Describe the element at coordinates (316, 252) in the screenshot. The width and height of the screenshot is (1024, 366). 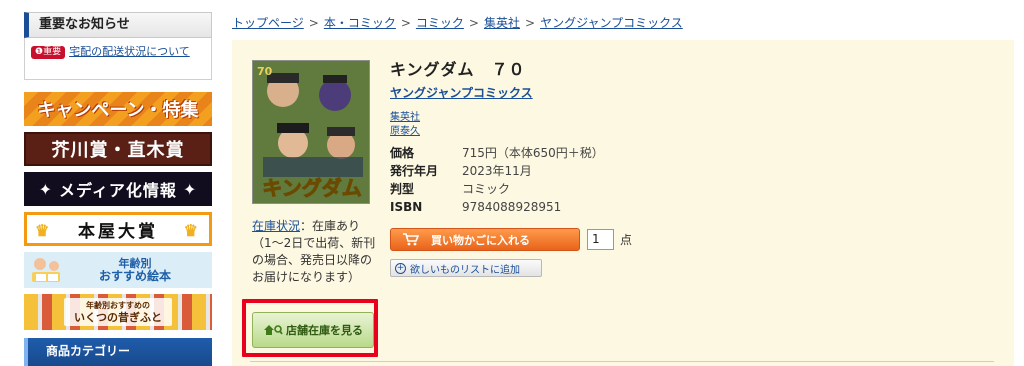
I see `stock-status: 在庫状況：在庫あり（1〜2日で出荷、新刊の場合、発売日以降のお届けになります）` at that location.